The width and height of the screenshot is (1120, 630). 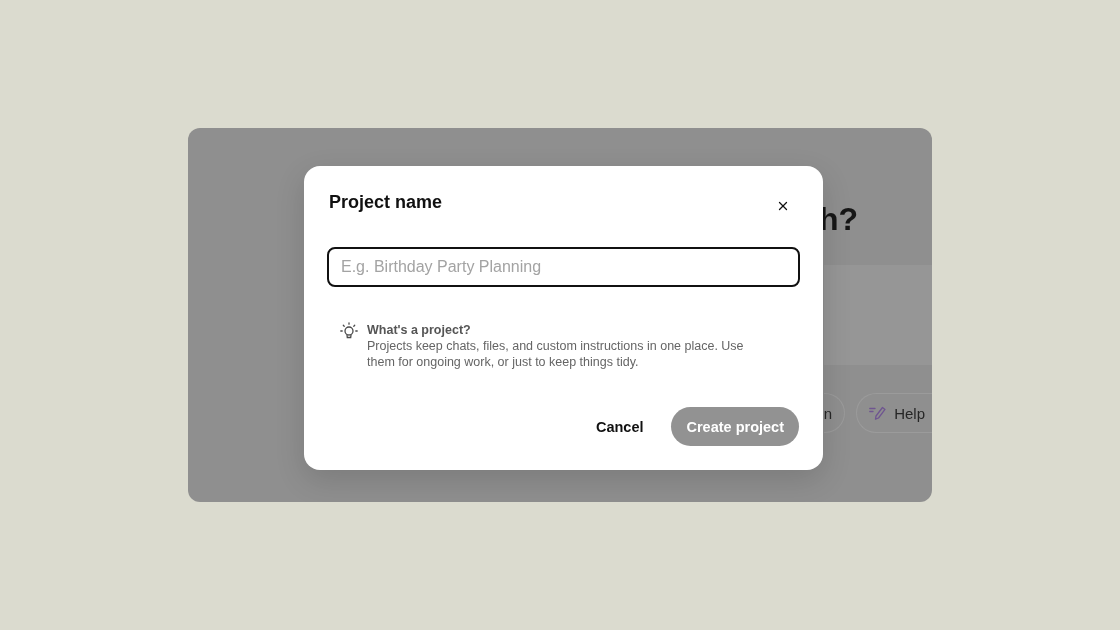 What do you see at coordinates (419, 330) in the screenshot?
I see `info-title: What's a project?` at bounding box center [419, 330].